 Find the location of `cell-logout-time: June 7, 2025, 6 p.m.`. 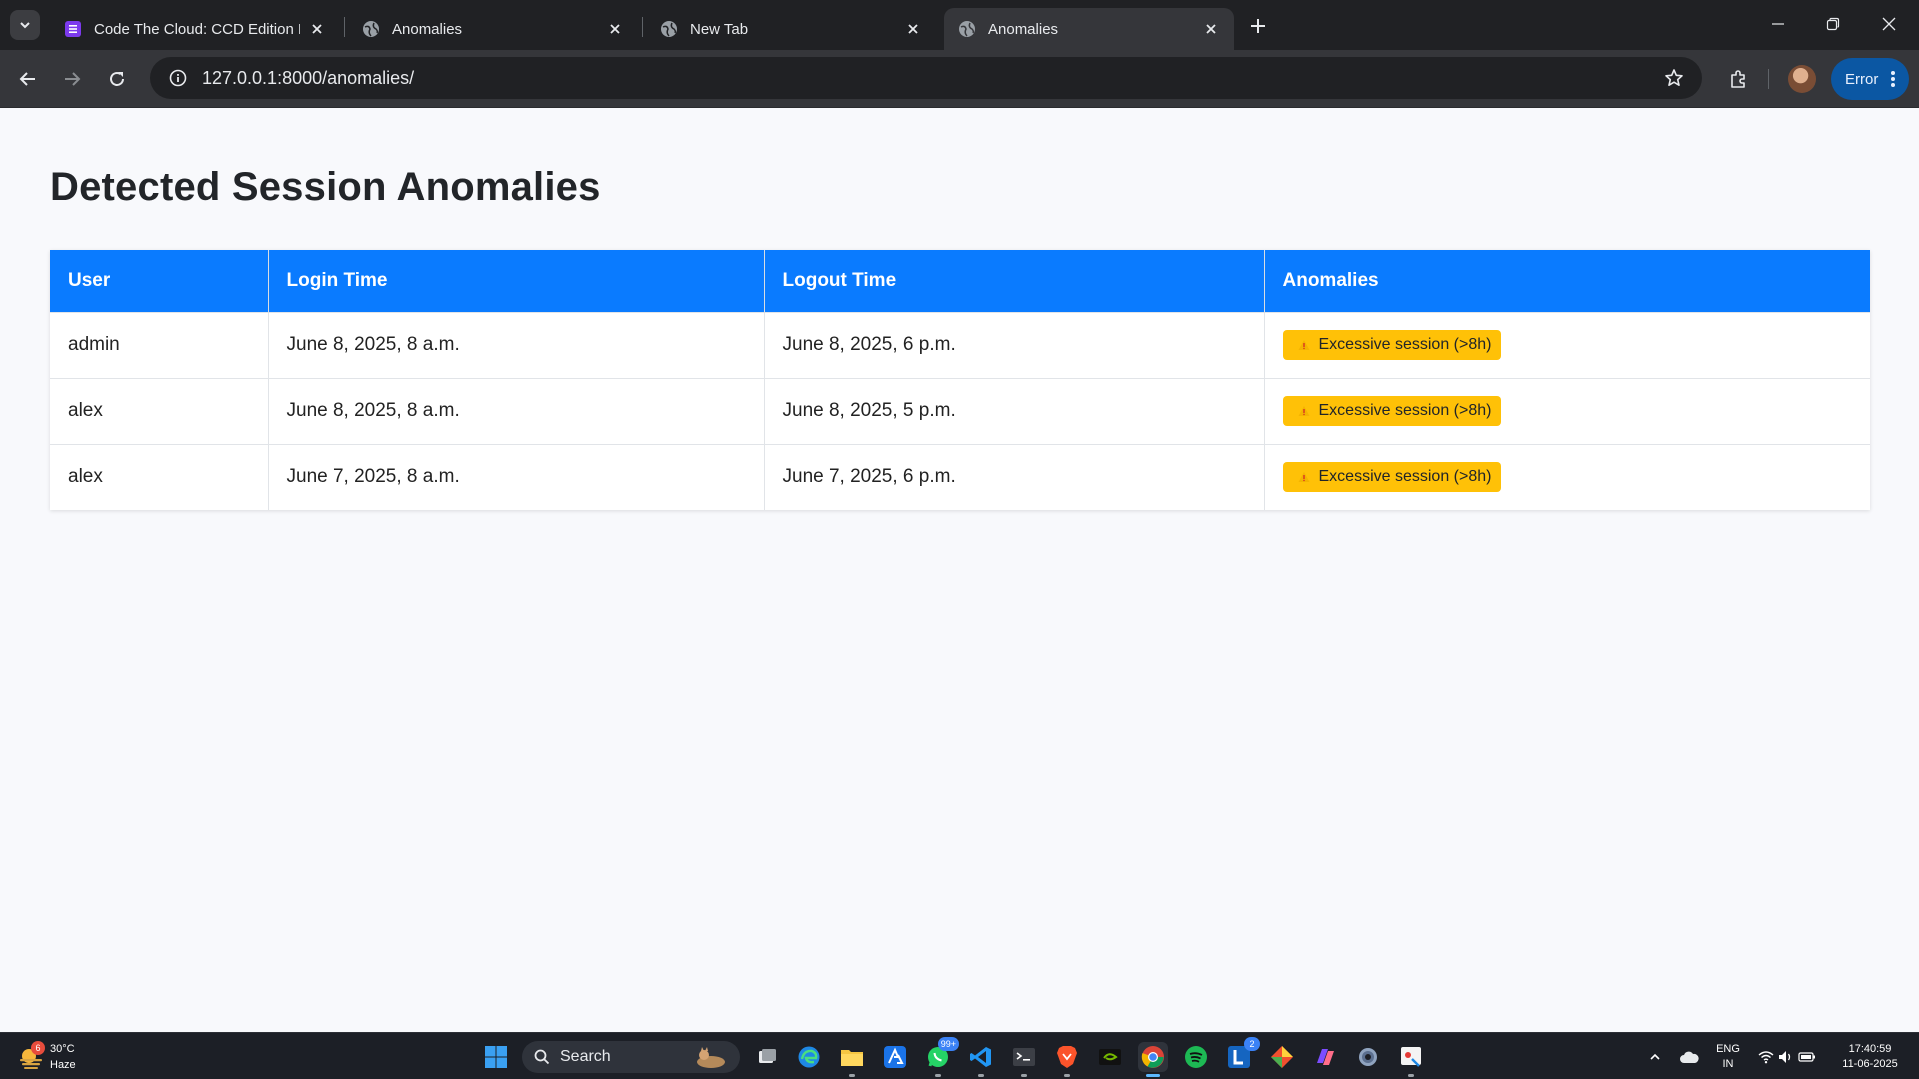

cell-logout-time: June 7, 2025, 6 p.m. is located at coordinates (1014, 476).